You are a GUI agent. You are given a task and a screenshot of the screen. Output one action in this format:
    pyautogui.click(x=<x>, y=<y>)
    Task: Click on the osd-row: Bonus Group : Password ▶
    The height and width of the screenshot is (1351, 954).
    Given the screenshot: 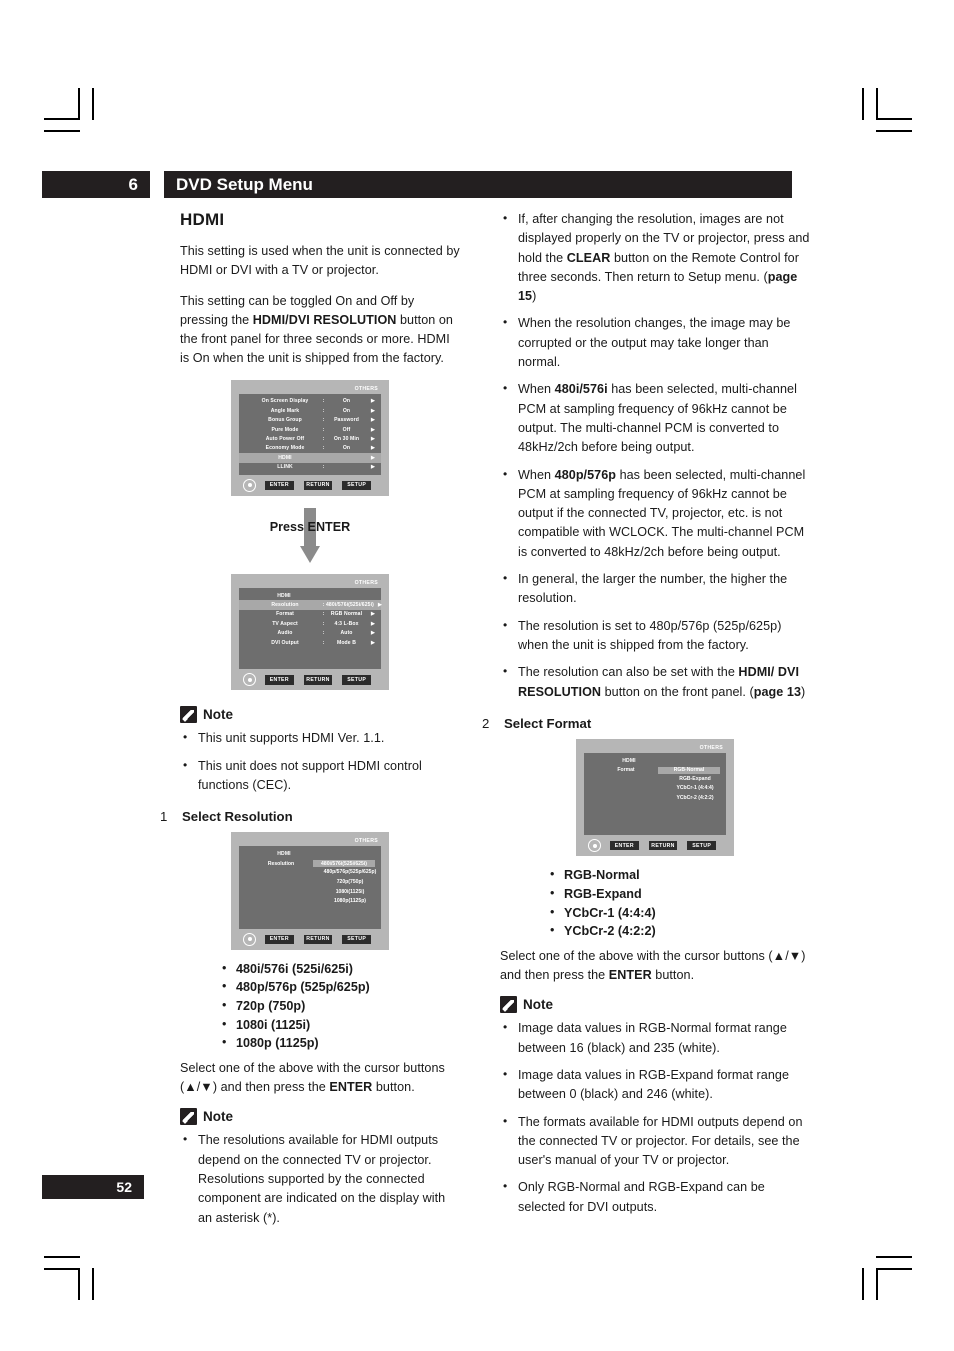 What is the action you would take?
    pyautogui.click(x=310, y=420)
    